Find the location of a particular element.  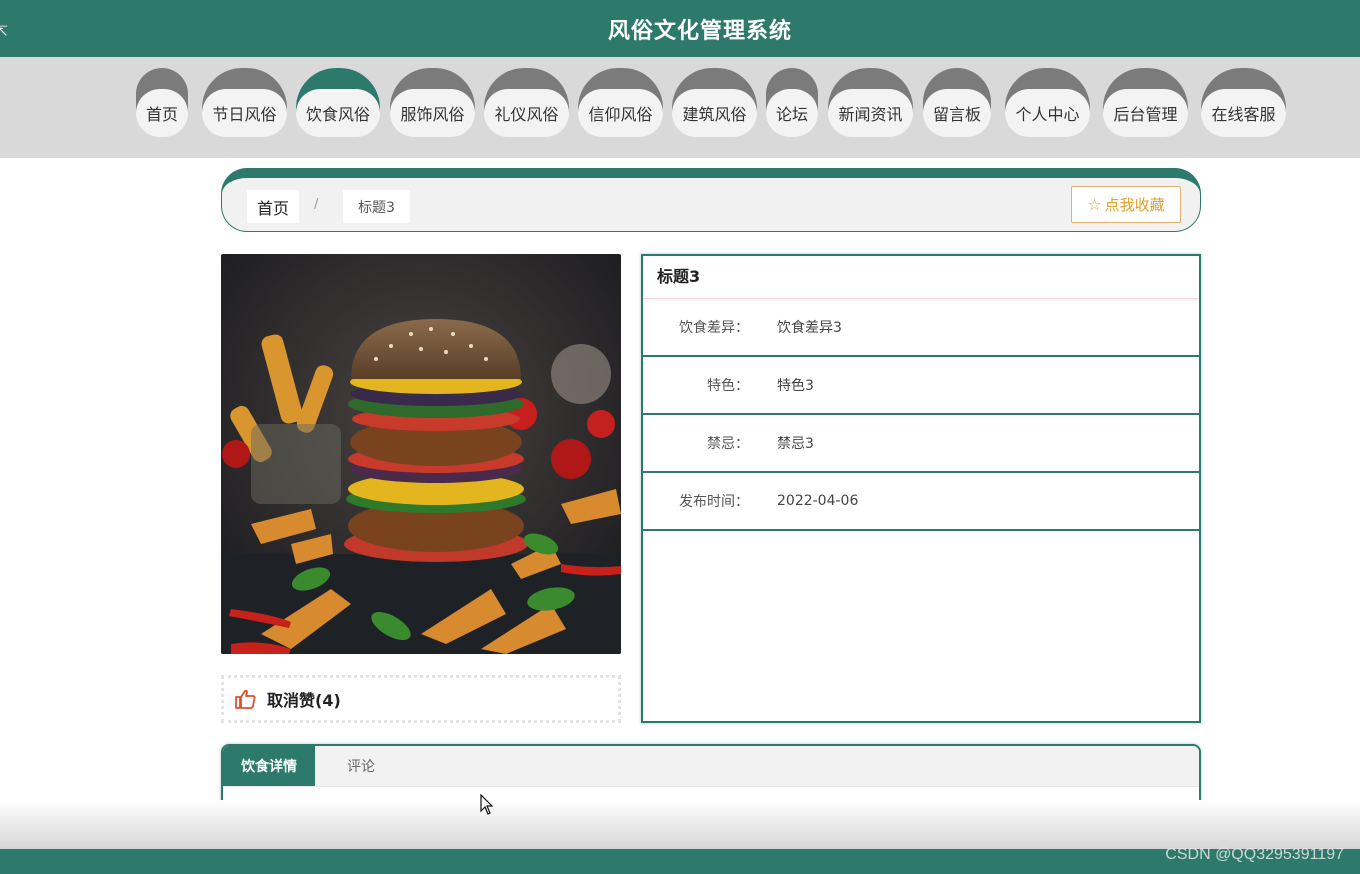

detail-row: 发布时间： 2022-04-06 is located at coordinates (921, 502).